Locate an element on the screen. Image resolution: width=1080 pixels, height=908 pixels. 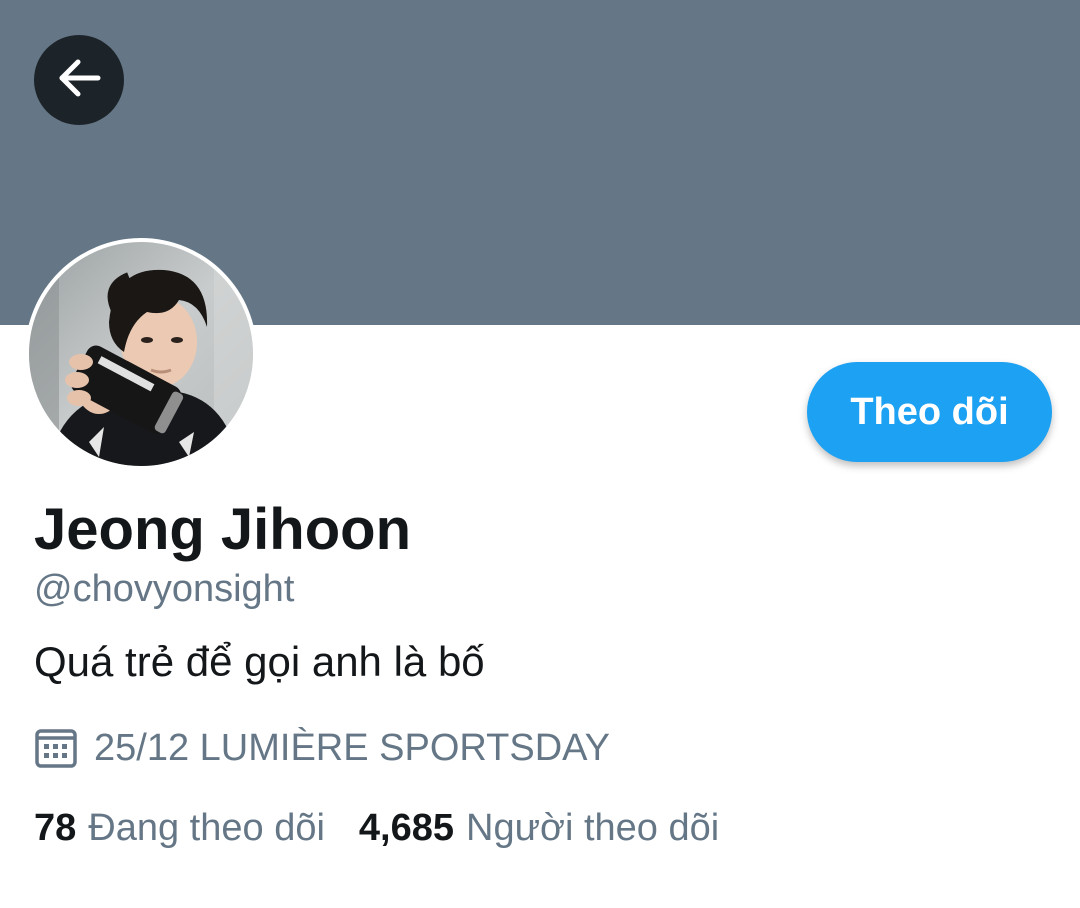
profile-meta-text: 25/12 LUMIÈRE SPORTSDAY is located at coordinates (352, 747).